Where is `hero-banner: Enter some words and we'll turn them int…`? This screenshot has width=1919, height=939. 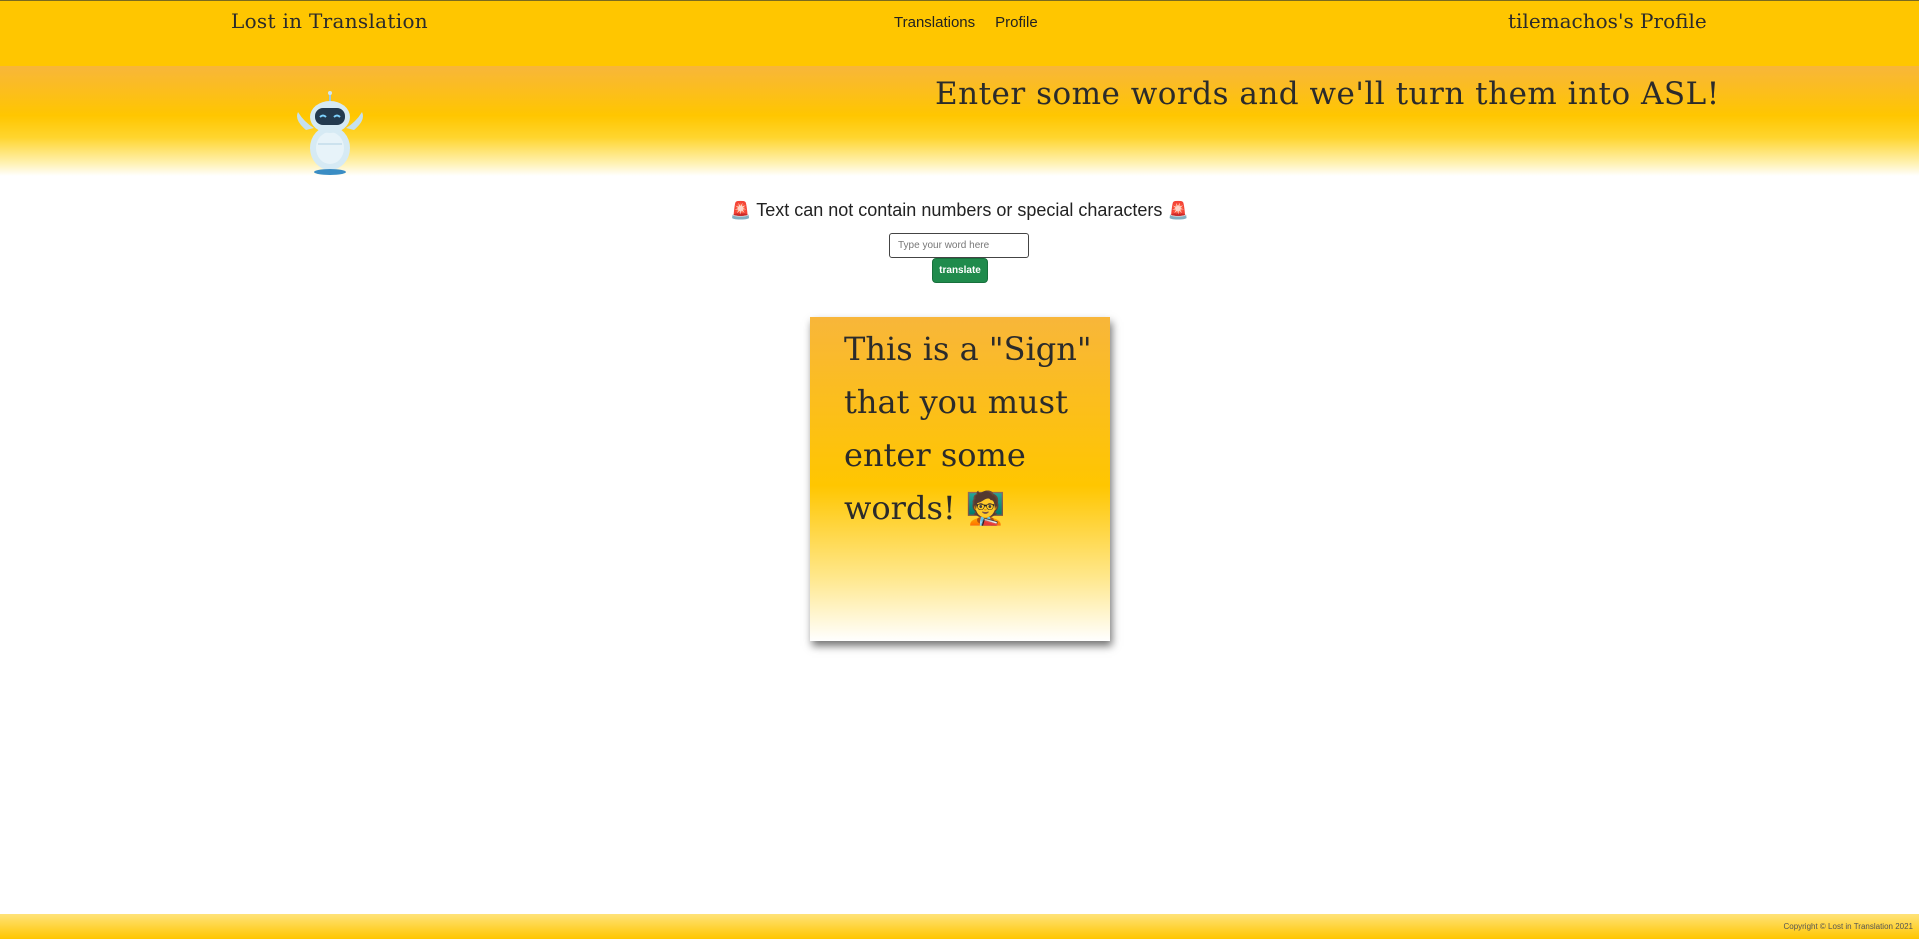
hero-banner: Enter some words and we'll turn them int… is located at coordinates (959, 121).